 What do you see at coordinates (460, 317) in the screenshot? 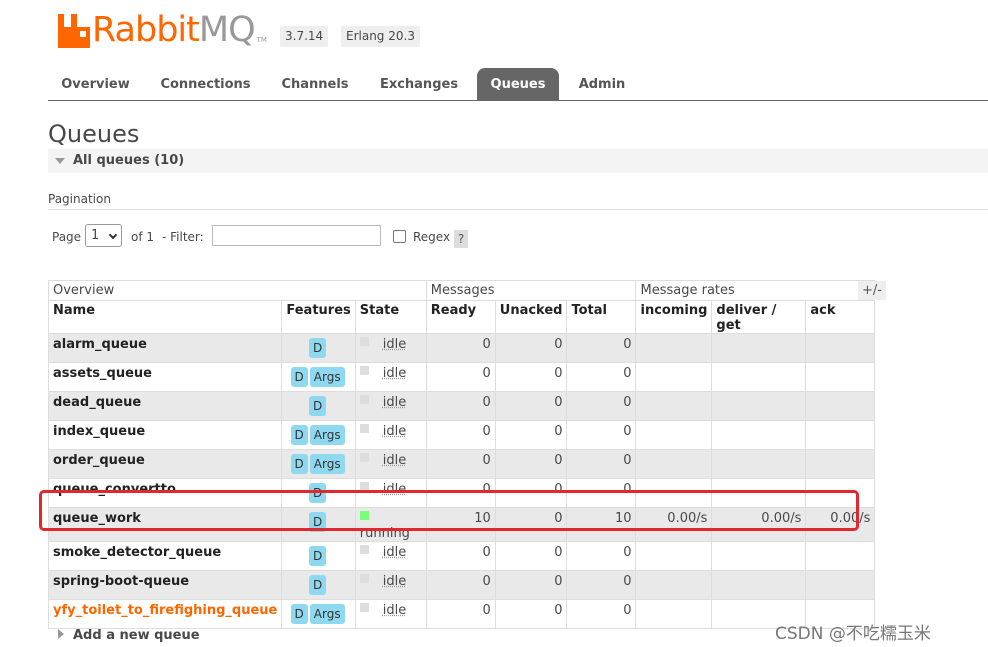
I see `column-header: Ready` at bounding box center [460, 317].